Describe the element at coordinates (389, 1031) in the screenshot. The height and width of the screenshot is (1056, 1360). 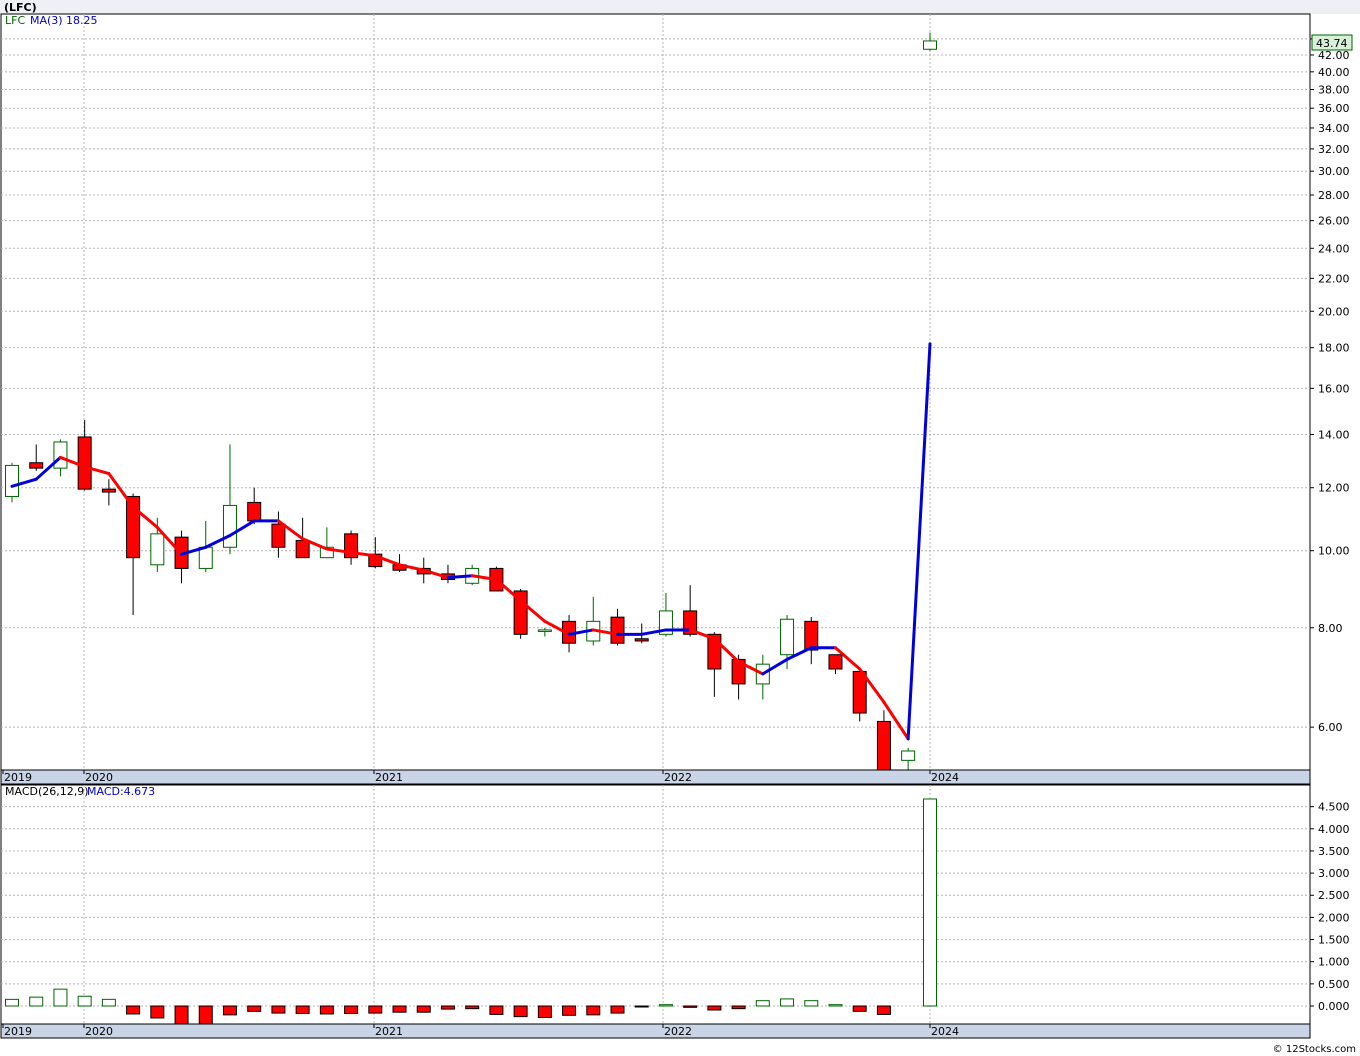
I see `macd-x-tick-label: 2021` at that location.